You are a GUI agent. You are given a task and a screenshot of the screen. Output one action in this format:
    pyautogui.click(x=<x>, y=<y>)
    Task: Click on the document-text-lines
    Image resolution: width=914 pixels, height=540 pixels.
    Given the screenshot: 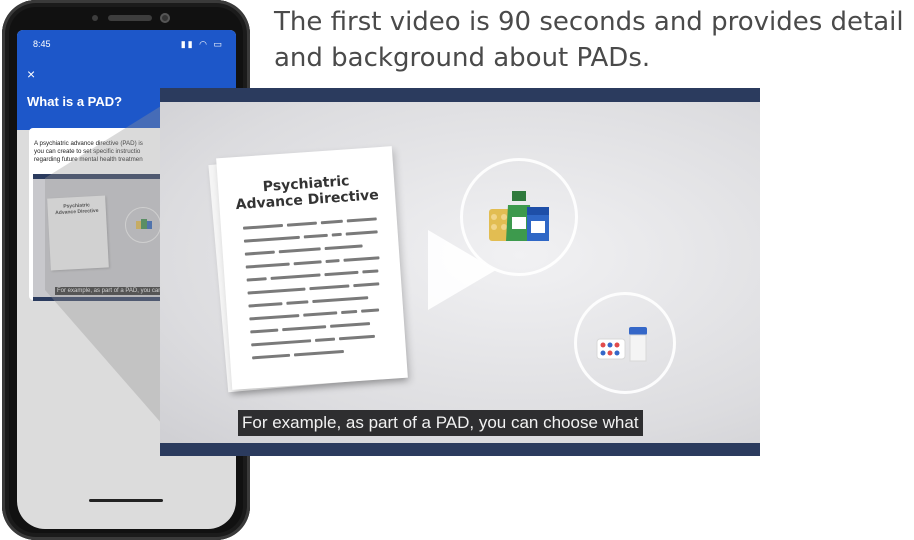 What is the action you would take?
    pyautogui.click(x=304, y=252)
    